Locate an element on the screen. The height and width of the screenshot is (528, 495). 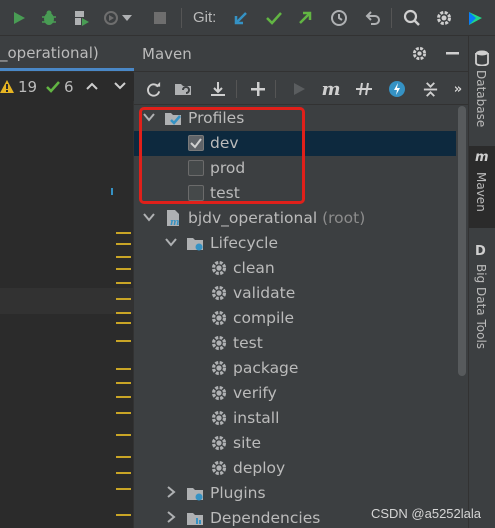
git-commit-icon is located at coordinates (274, 18).